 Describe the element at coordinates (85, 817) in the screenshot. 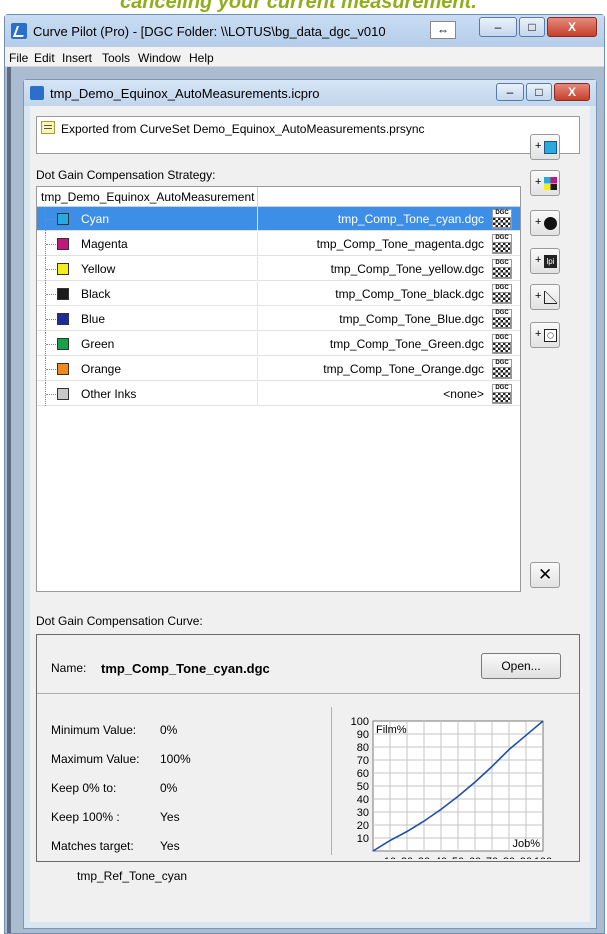

I see `keep-hundred-label: Keep 100% :` at that location.